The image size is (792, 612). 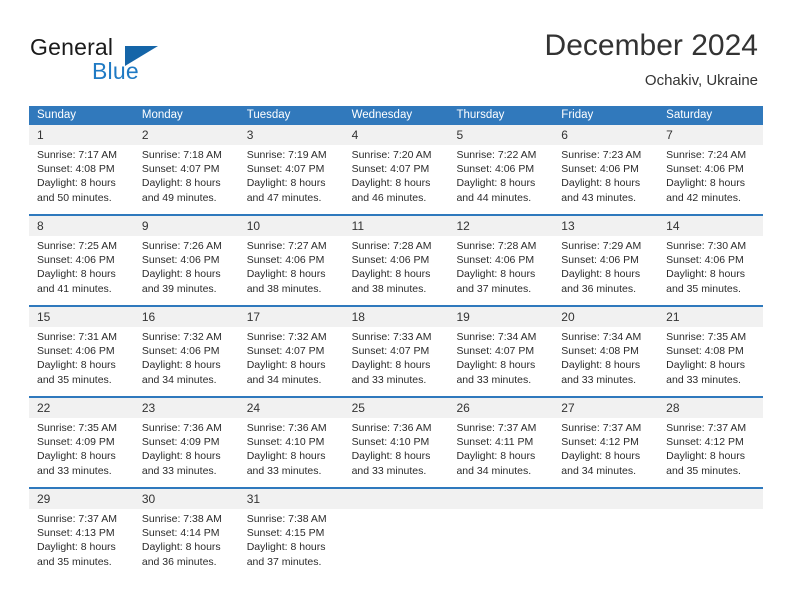 I want to click on day-daylight-line-text: and 43 minutes., so click(x=599, y=197).